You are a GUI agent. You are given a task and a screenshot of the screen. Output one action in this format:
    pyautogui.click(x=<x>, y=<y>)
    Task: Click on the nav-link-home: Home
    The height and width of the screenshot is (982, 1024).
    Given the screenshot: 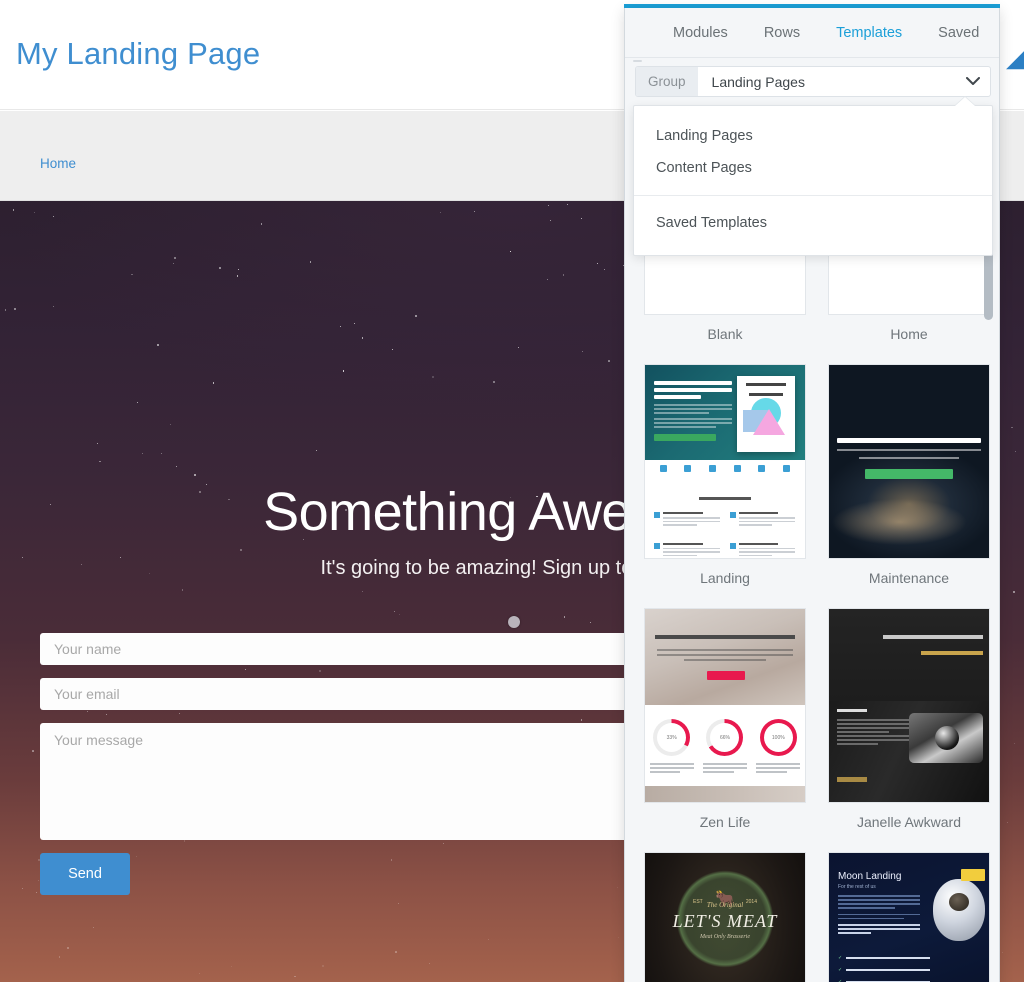 What is the action you would take?
    pyautogui.click(x=58, y=163)
    